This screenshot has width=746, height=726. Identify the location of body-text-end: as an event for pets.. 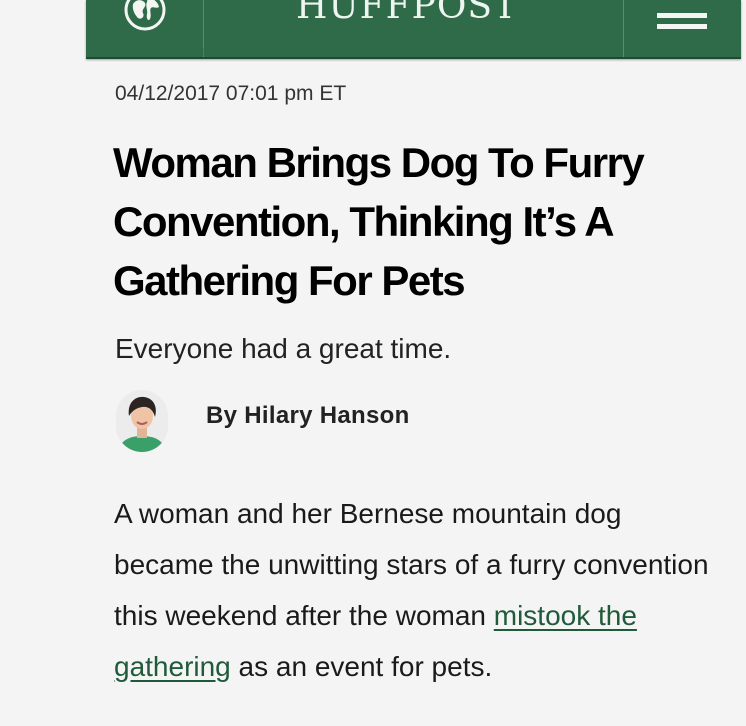
(361, 666).